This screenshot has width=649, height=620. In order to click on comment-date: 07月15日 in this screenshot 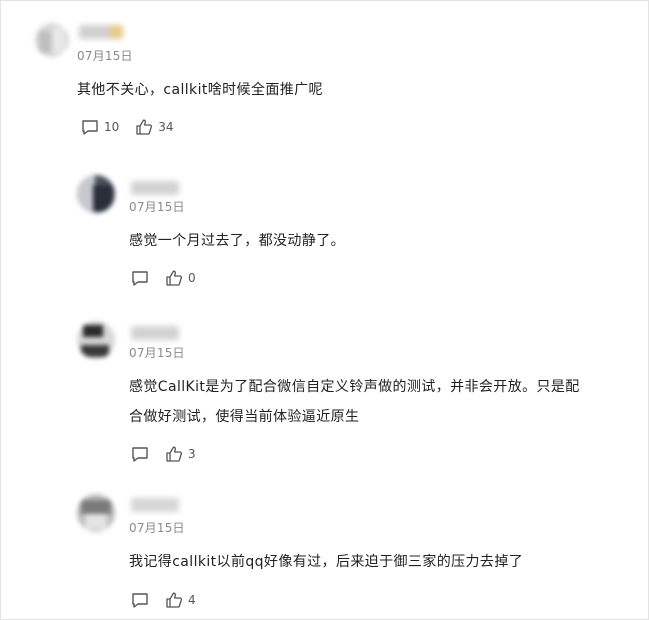, I will do `click(157, 528)`.